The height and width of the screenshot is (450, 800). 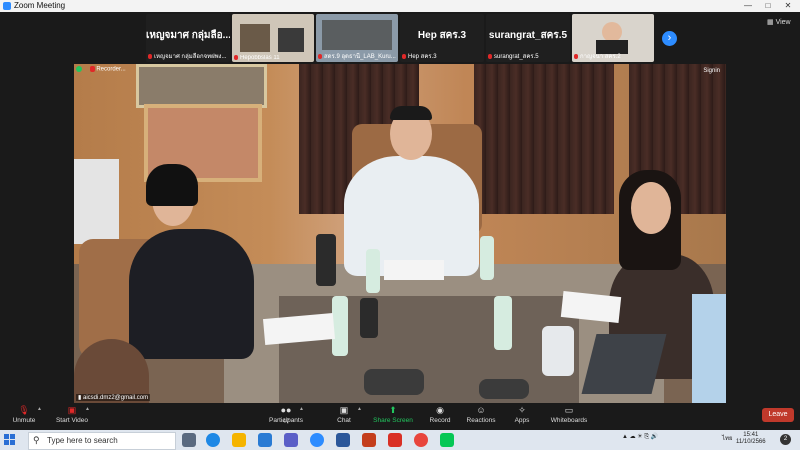 I want to click on chrome-icon, so click(x=421, y=440).